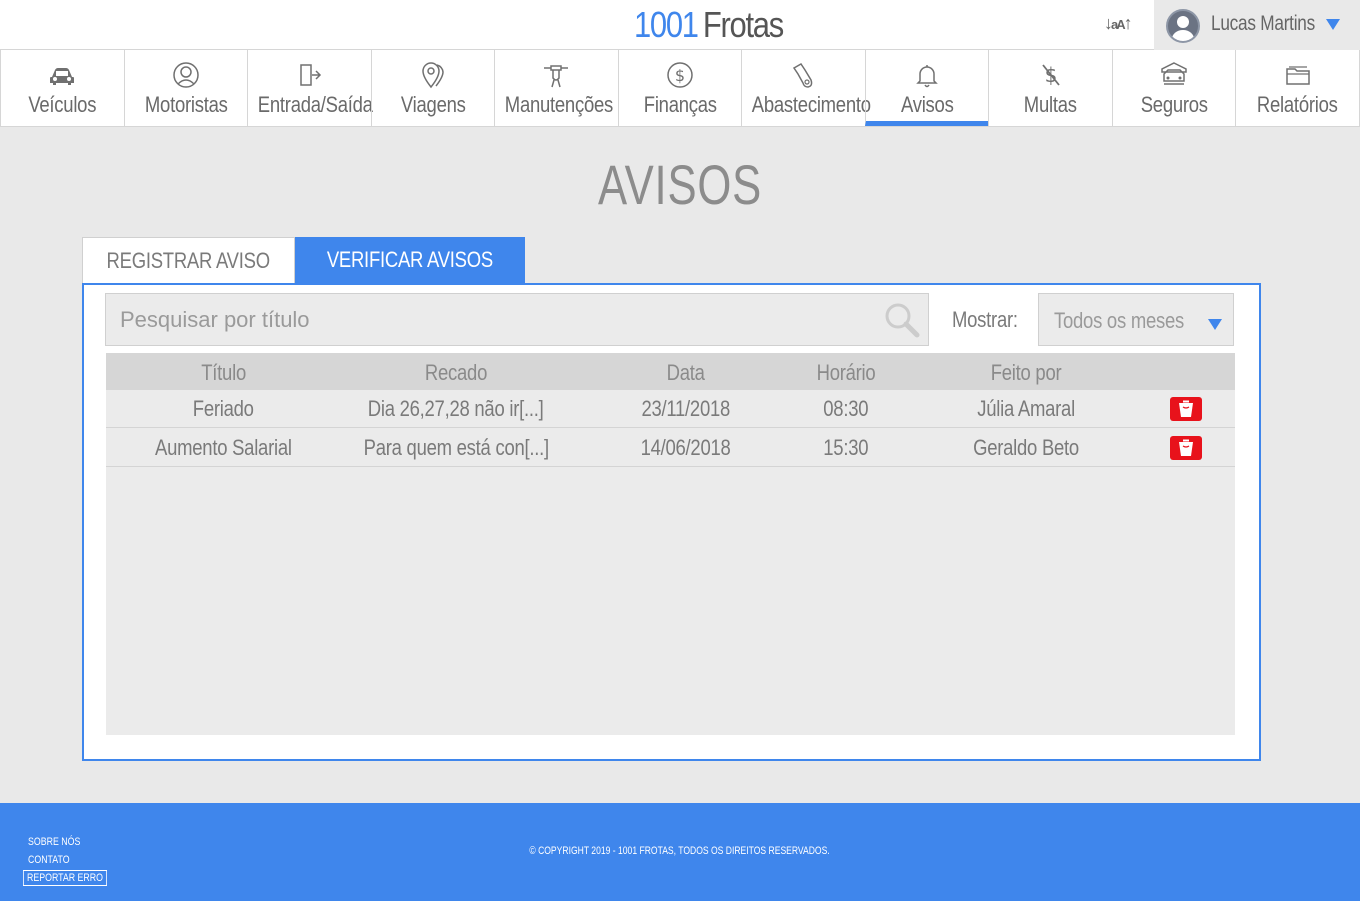  I want to click on column-header-label: Feito por, so click(1026, 372).